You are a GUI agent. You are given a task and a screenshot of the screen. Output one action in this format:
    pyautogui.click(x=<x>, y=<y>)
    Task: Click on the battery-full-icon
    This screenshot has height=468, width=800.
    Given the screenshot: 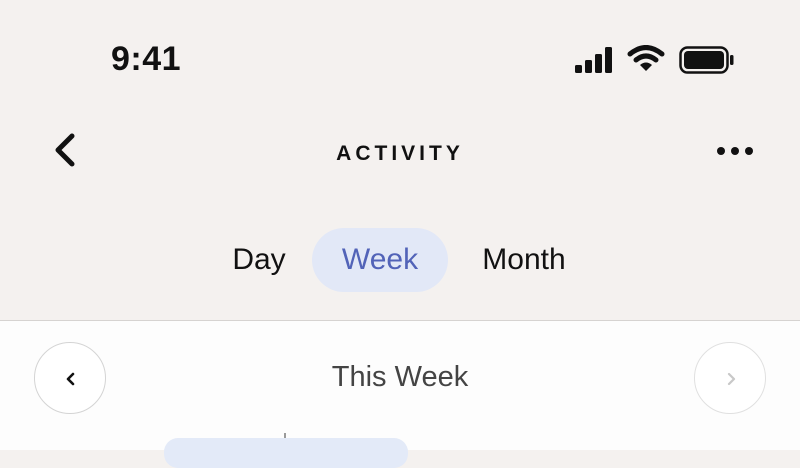 What is the action you would take?
    pyautogui.click(x=706, y=60)
    